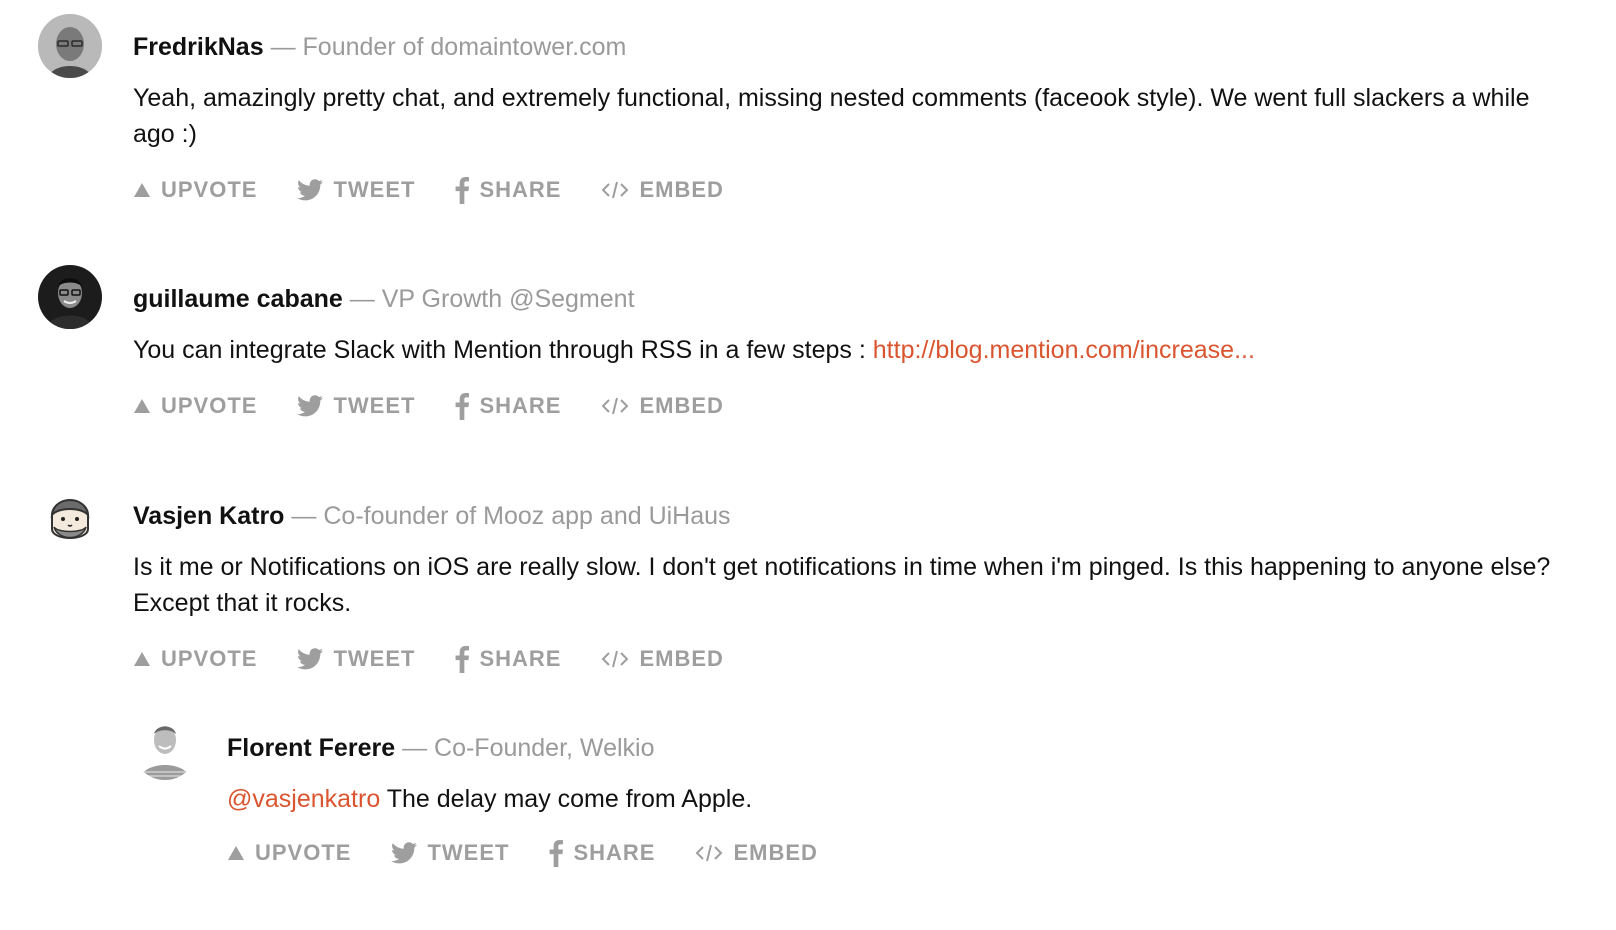 This screenshot has width=1616, height=930. Describe the element at coordinates (544, 748) in the screenshot. I see `author-headline: Co-Founder, Welkio` at that location.